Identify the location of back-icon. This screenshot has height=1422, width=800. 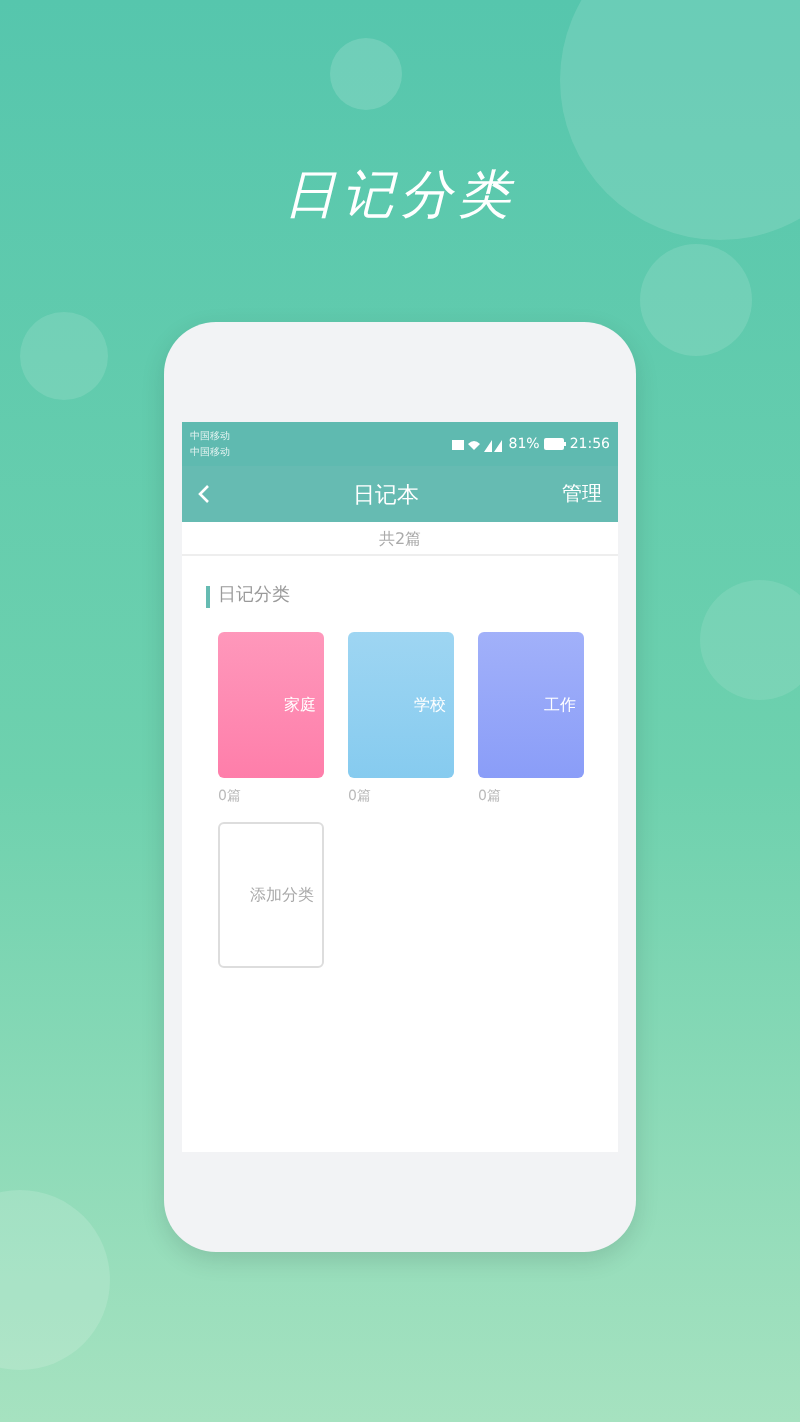
(204, 494).